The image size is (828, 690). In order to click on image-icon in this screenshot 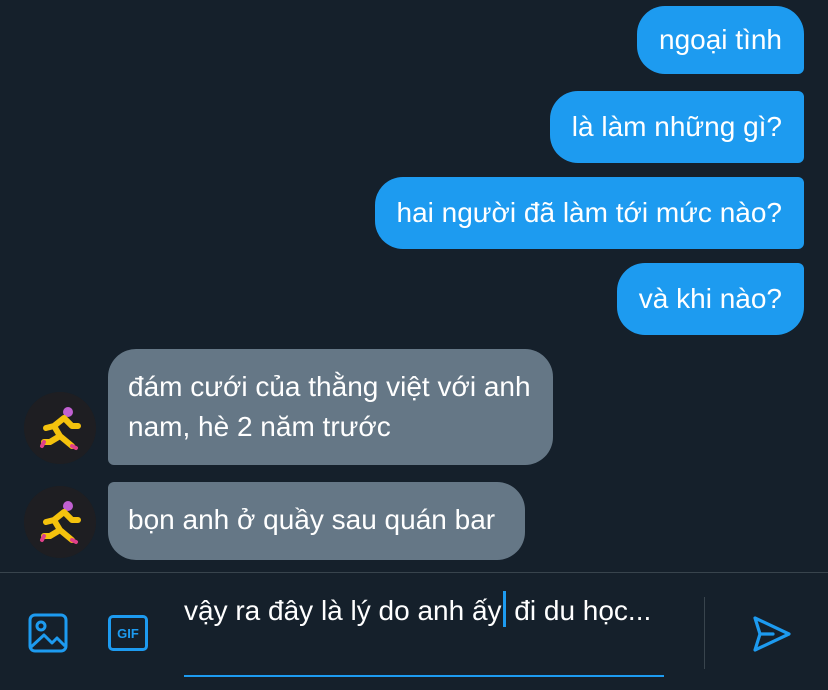, I will do `click(48, 633)`.